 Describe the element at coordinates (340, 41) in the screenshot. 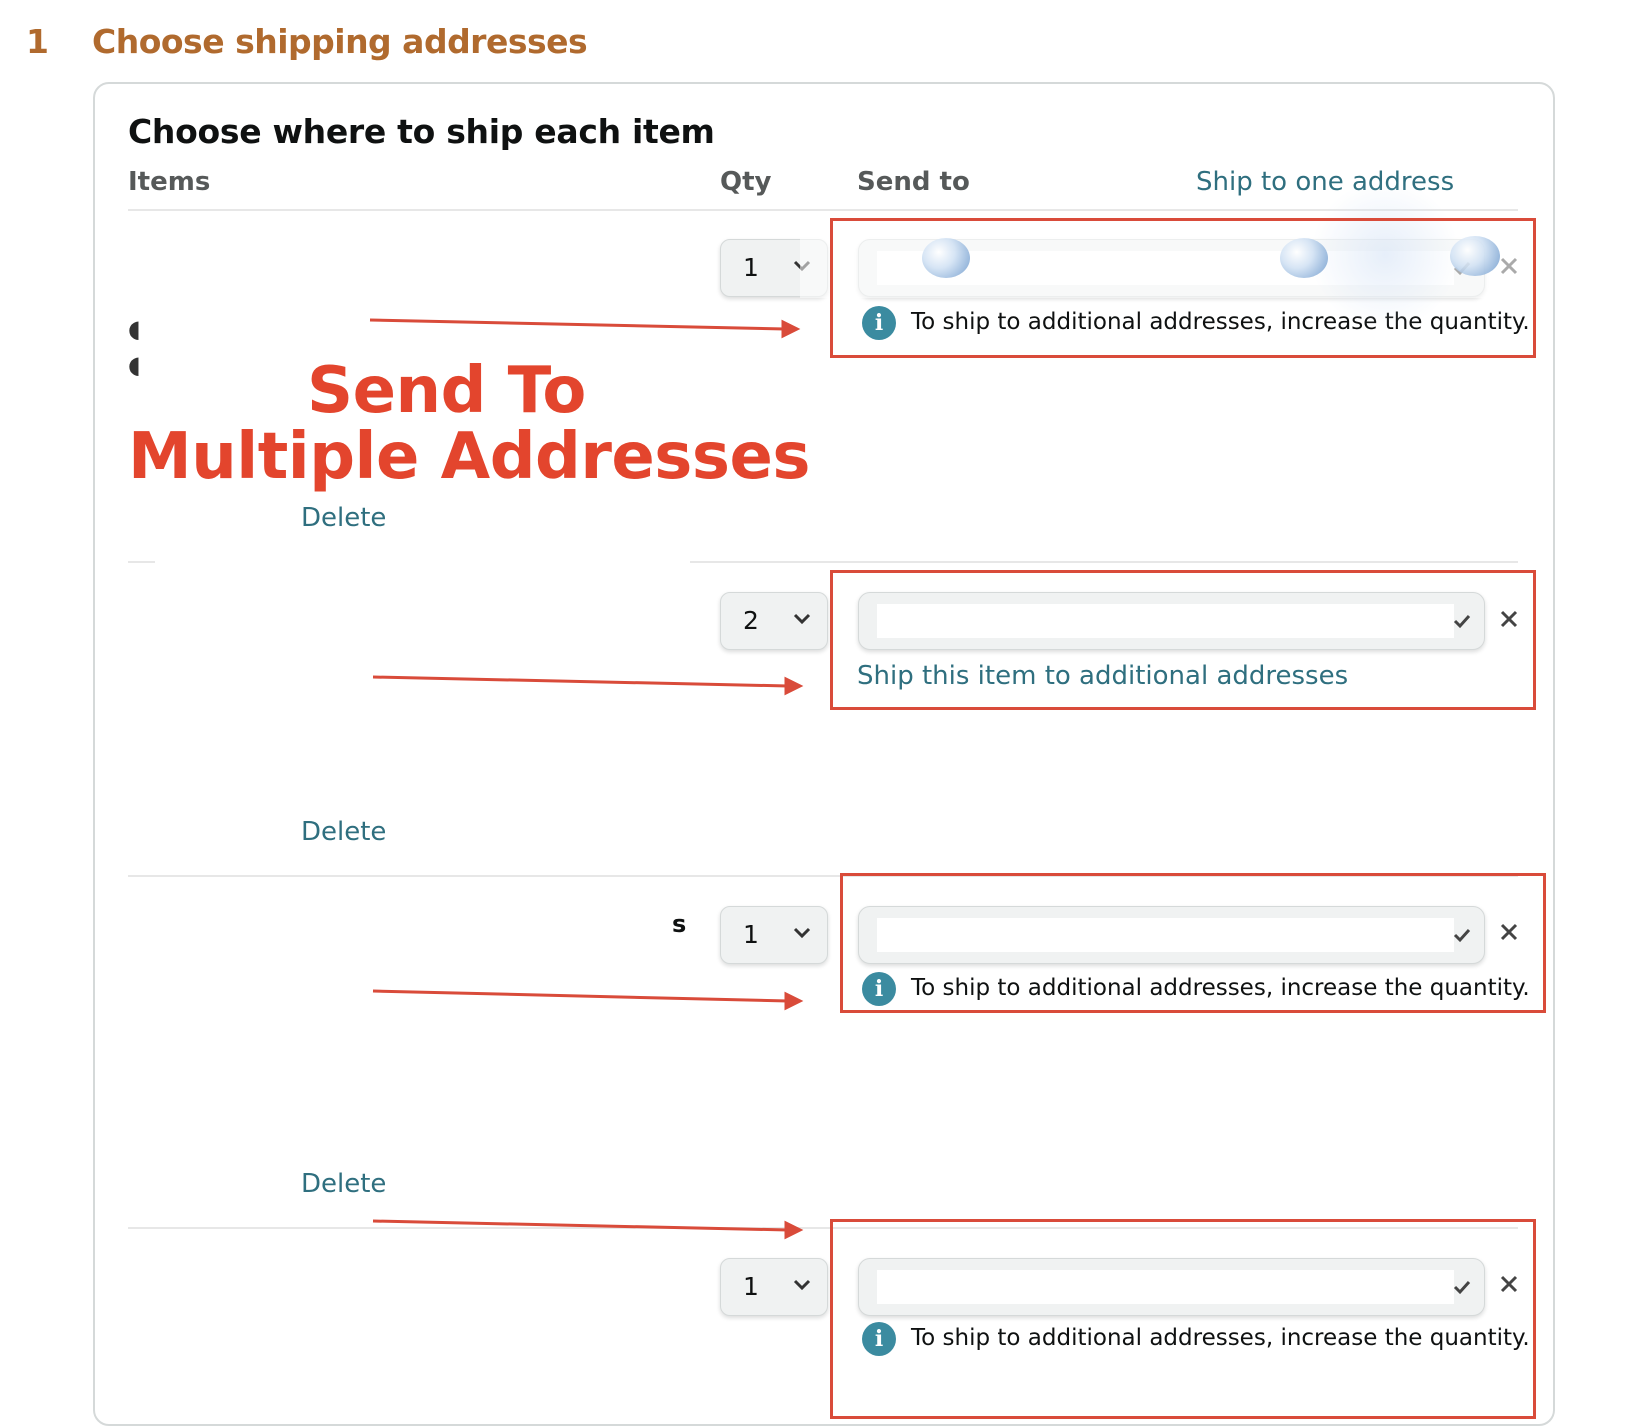

I see `step-title: Choose shipping addresses` at that location.